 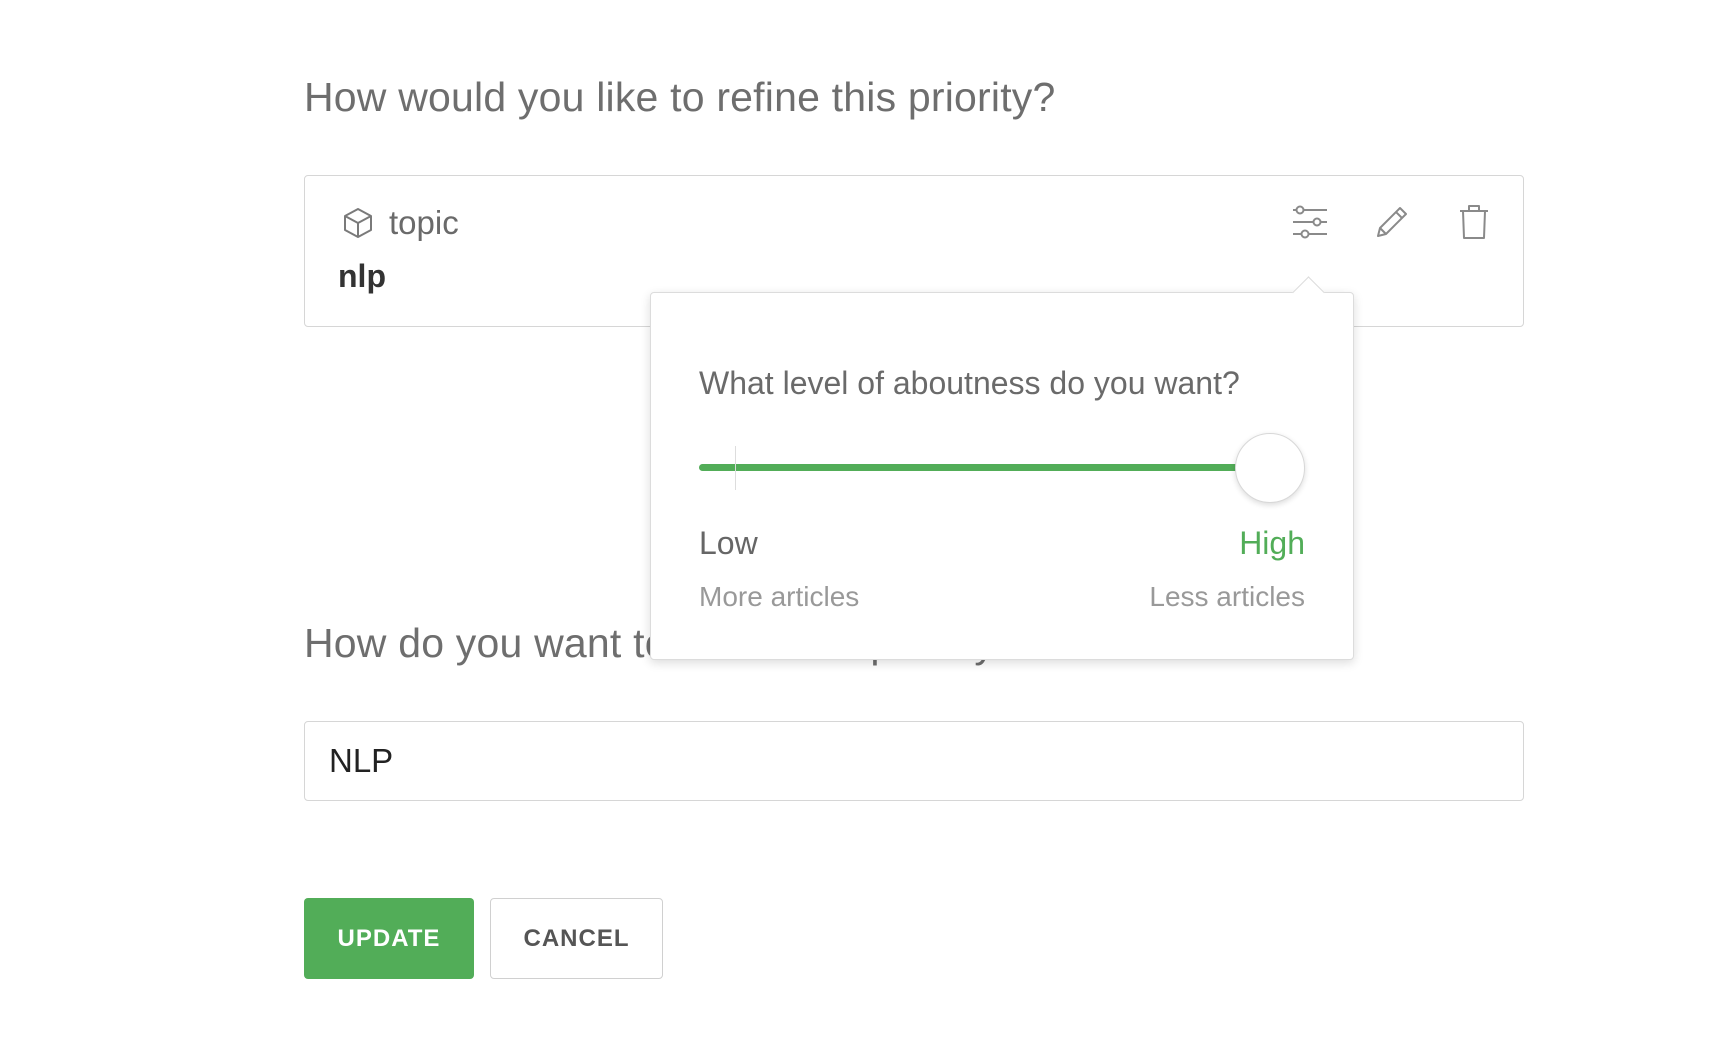 What do you see at coordinates (1227, 596) in the screenshot?
I see `high-sublabel: Less articles` at bounding box center [1227, 596].